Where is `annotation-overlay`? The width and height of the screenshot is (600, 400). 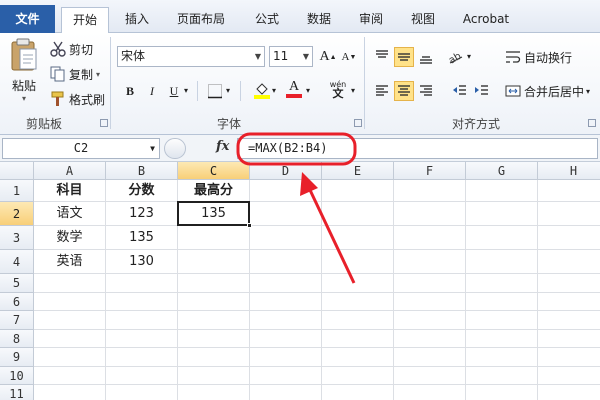 annotation-overlay is located at coordinates (296, 208).